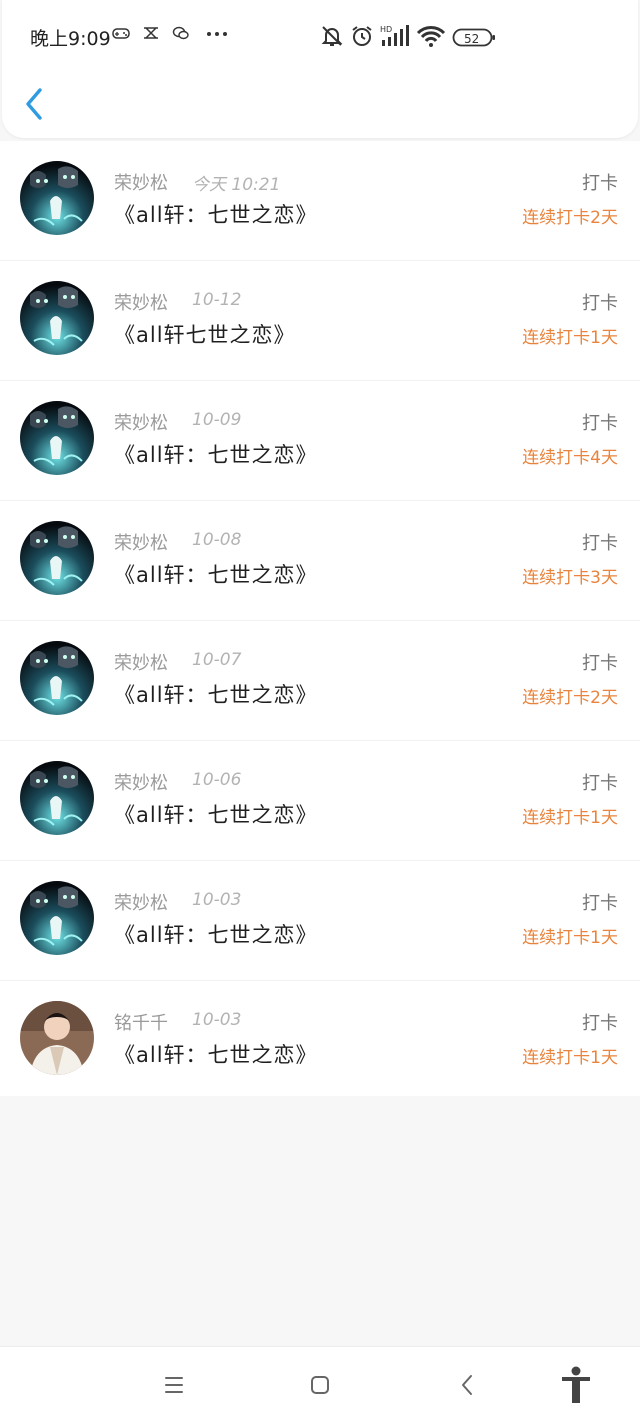 The width and height of the screenshot is (640, 1423). I want to click on list-item: 荣妙松 10-09 《all轩：七世之恋》 打卡 连续打卡4天, so click(320, 441).